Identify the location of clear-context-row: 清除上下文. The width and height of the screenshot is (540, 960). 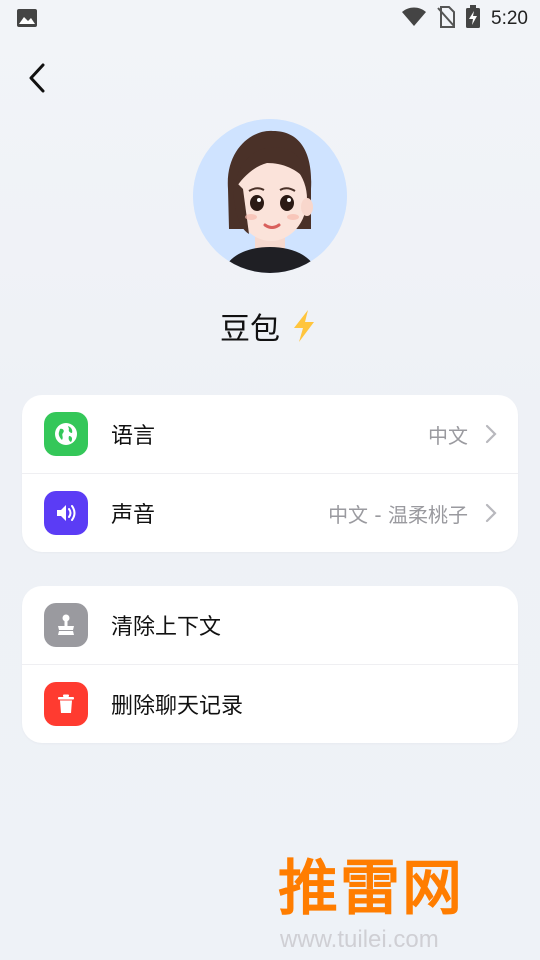
(270, 625).